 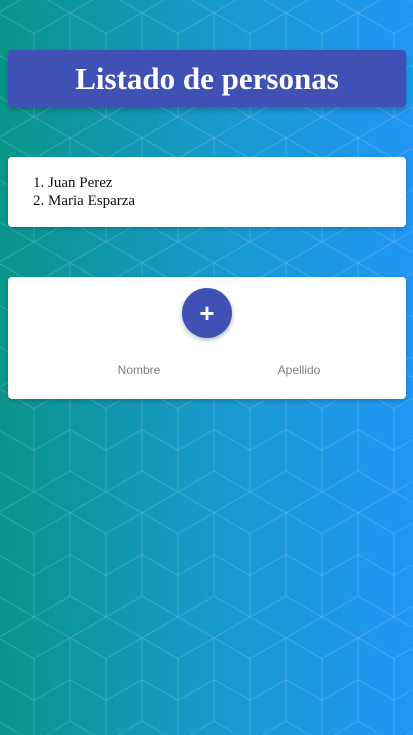 I want to click on plus-icon: +, so click(x=207, y=313).